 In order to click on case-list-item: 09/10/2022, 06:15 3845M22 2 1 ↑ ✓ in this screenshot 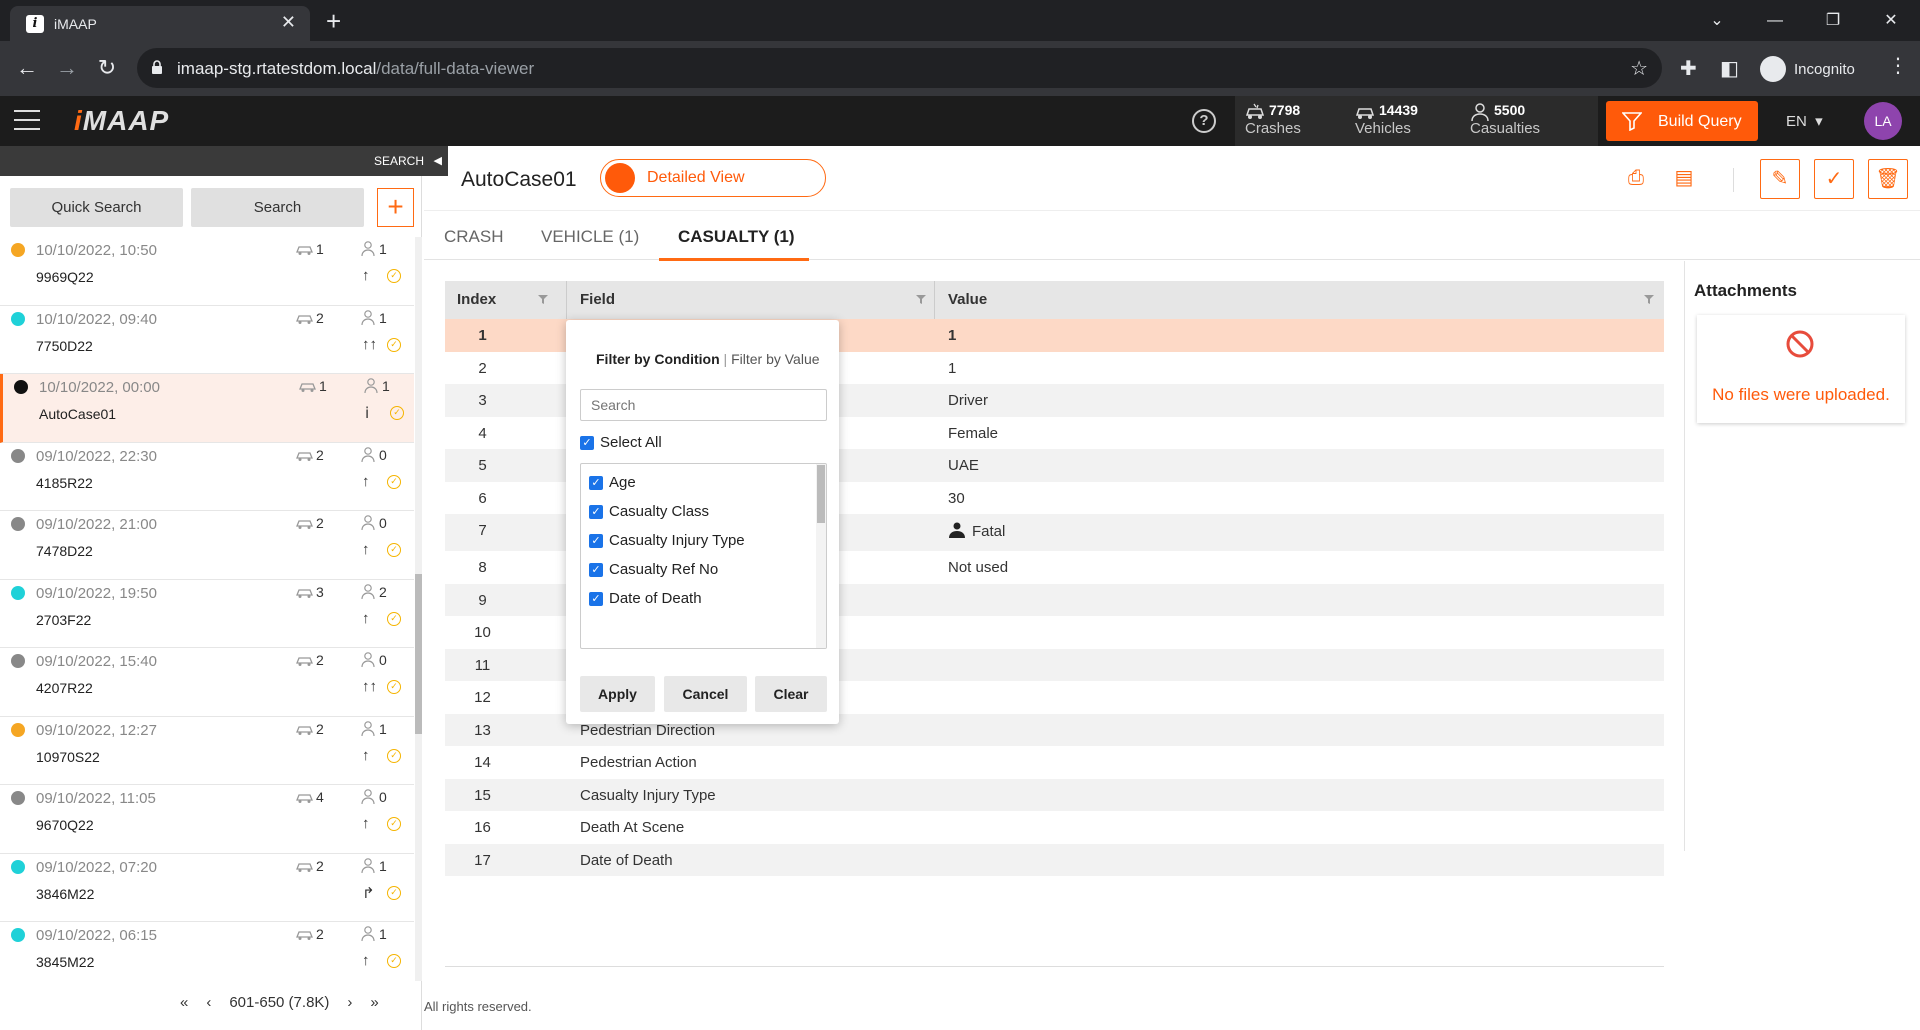, I will do `click(207, 951)`.